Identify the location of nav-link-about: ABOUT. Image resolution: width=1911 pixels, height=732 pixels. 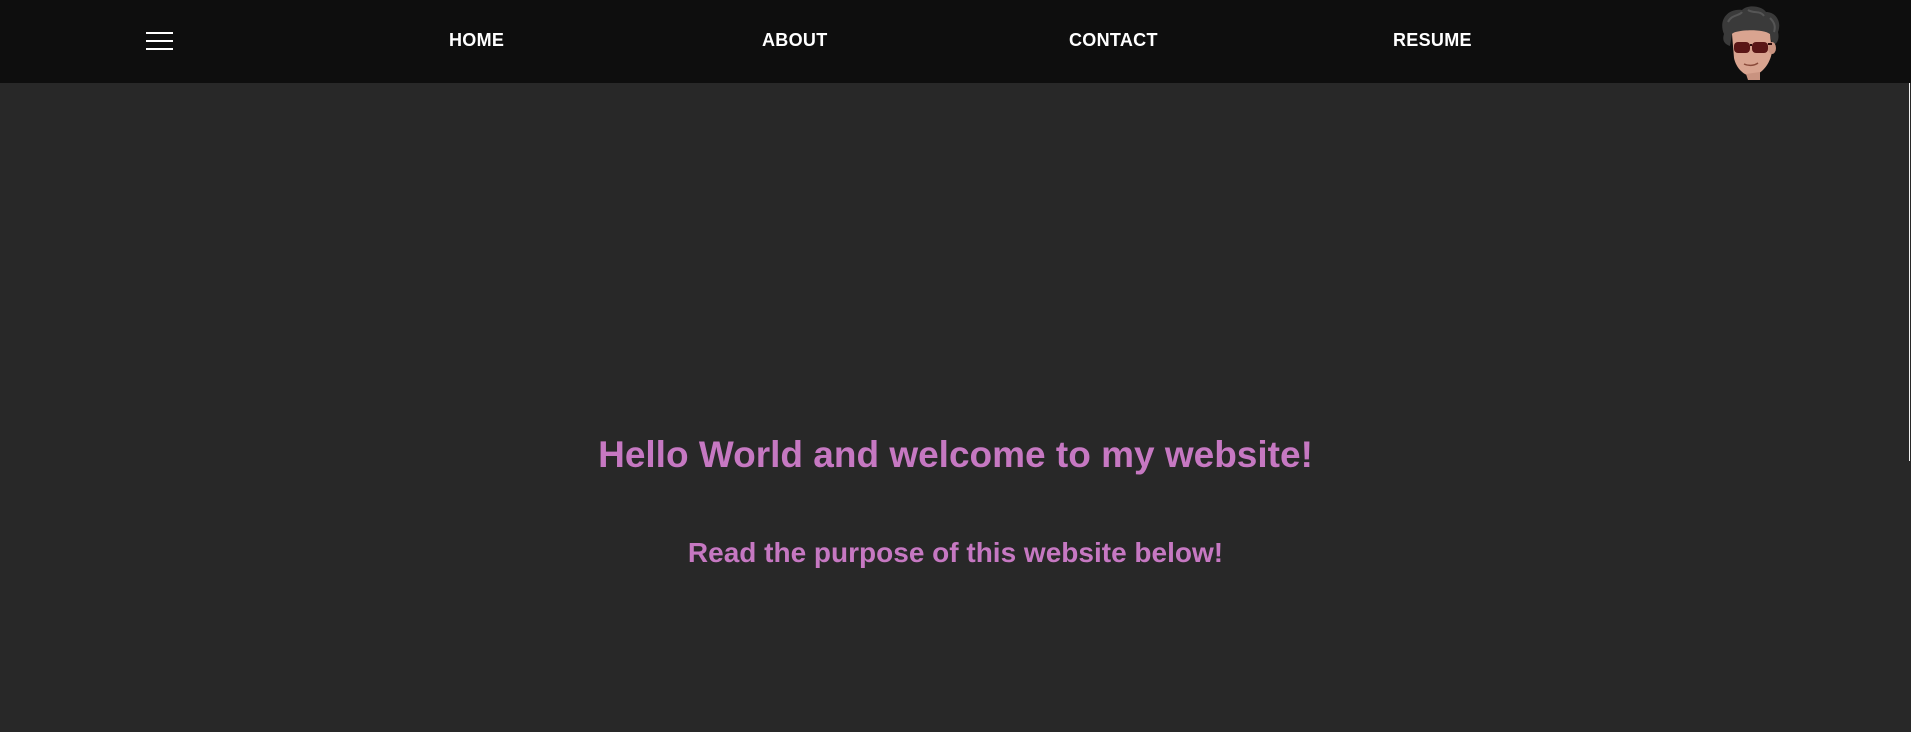
(795, 40).